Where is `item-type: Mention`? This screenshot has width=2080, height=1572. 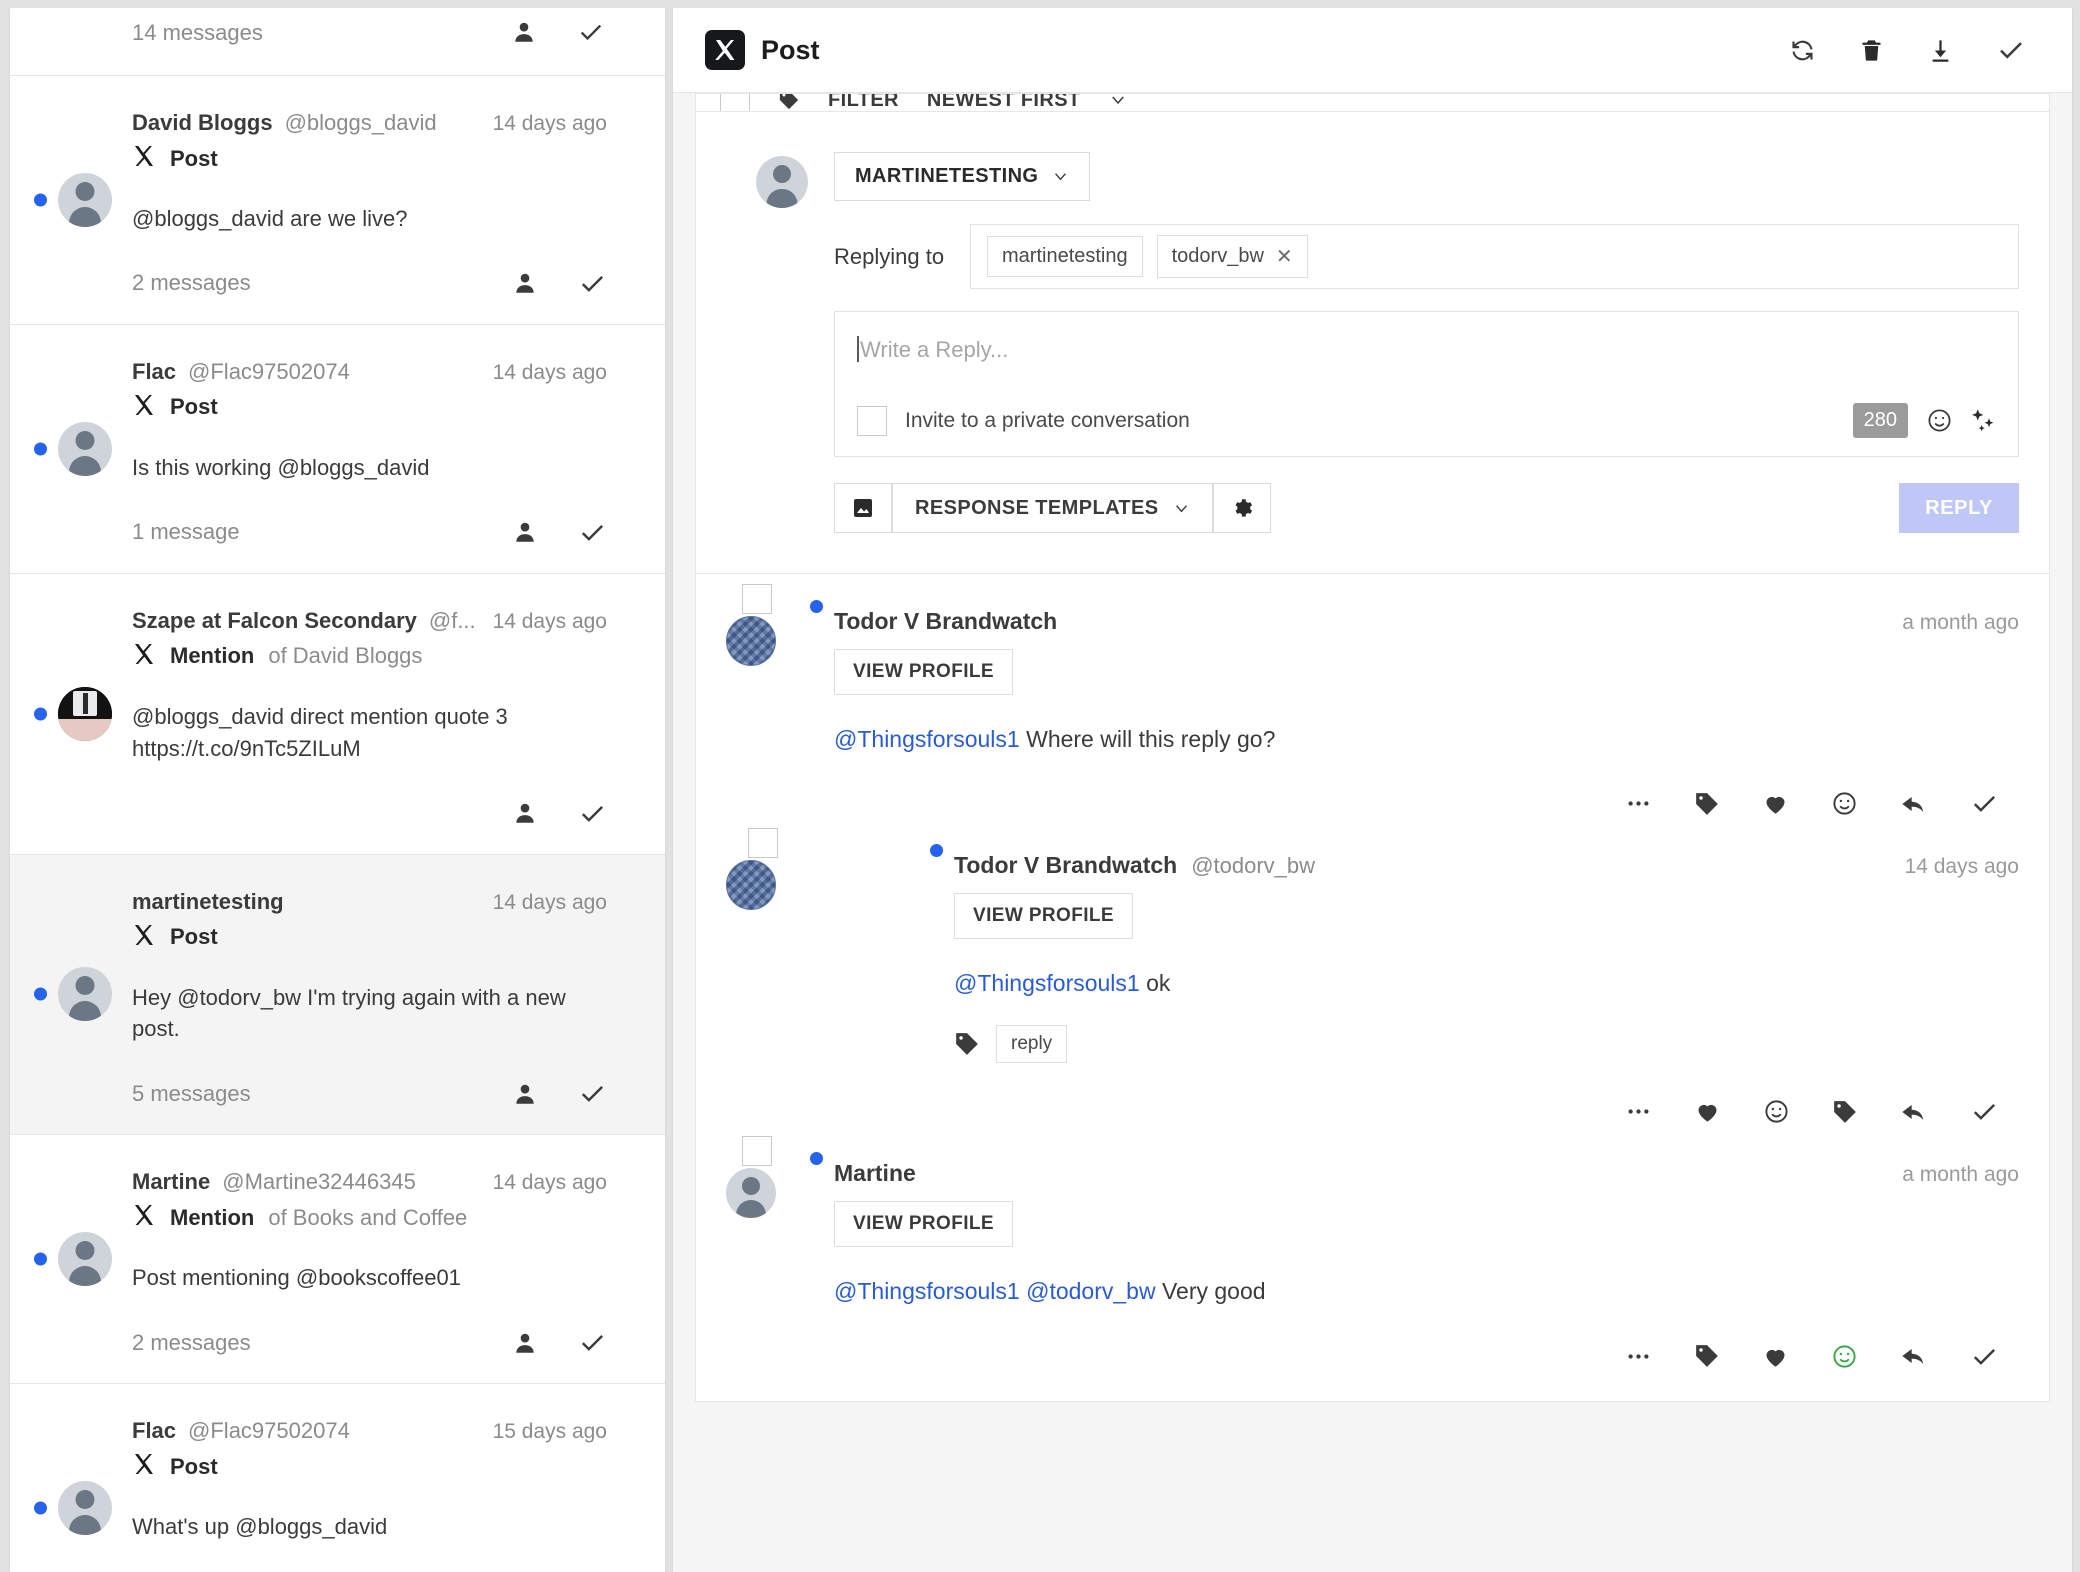
item-type: Mention is located at coordinates (212, 656).